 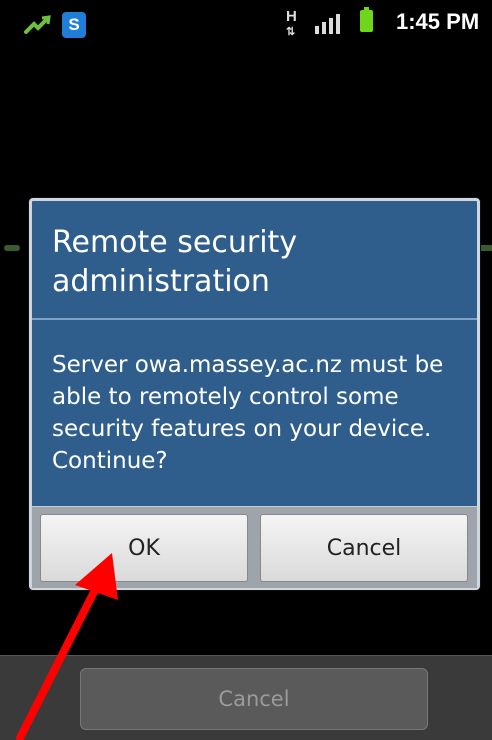 What do you see at coordinates (74, 25) in the screenshot?
I see `skype-icon: S` at bounding box center [74, 25].